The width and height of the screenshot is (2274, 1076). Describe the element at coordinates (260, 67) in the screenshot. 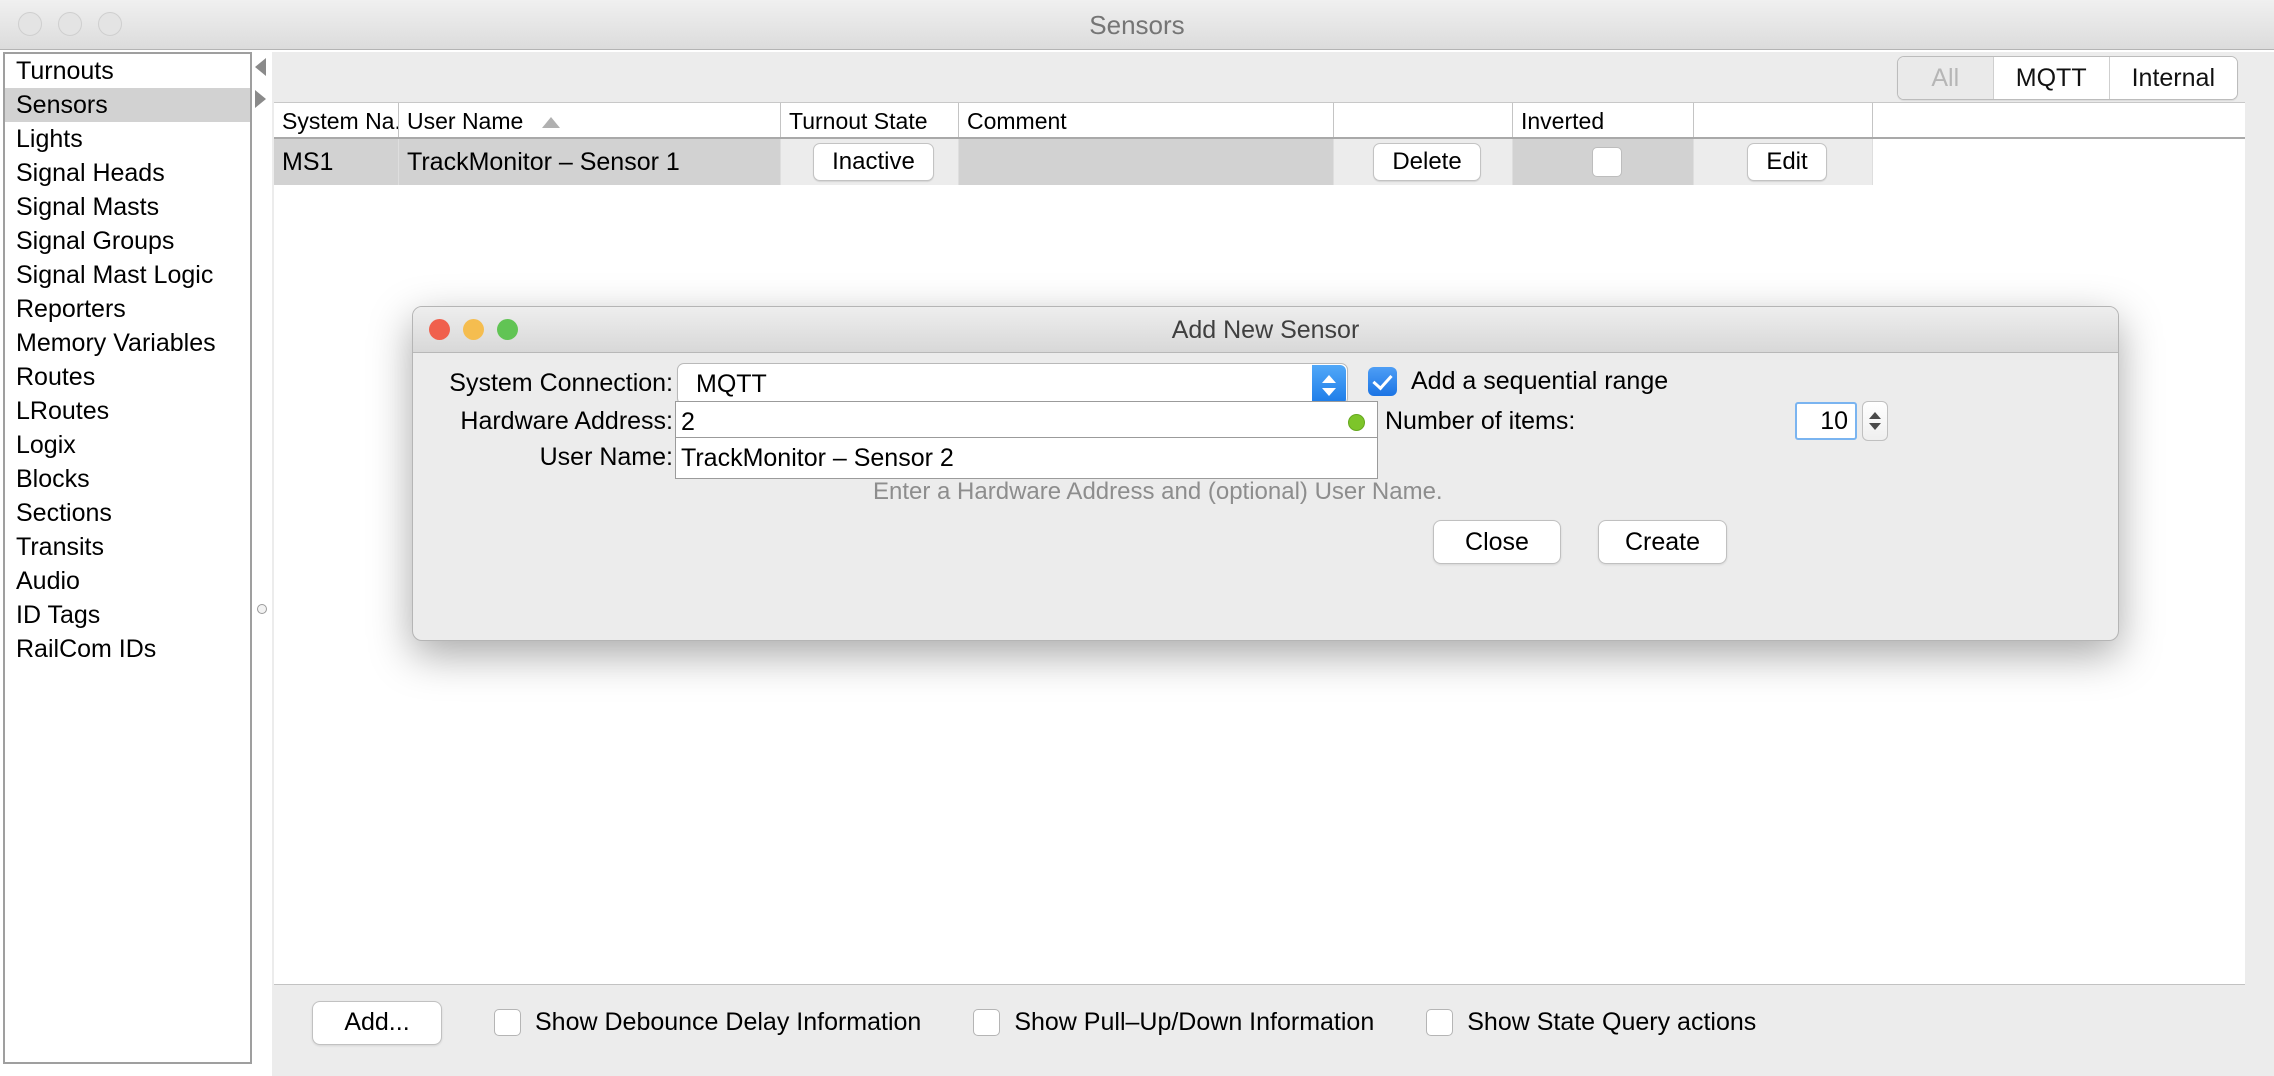

I see `collapse-left-arrow-icon` at that location.